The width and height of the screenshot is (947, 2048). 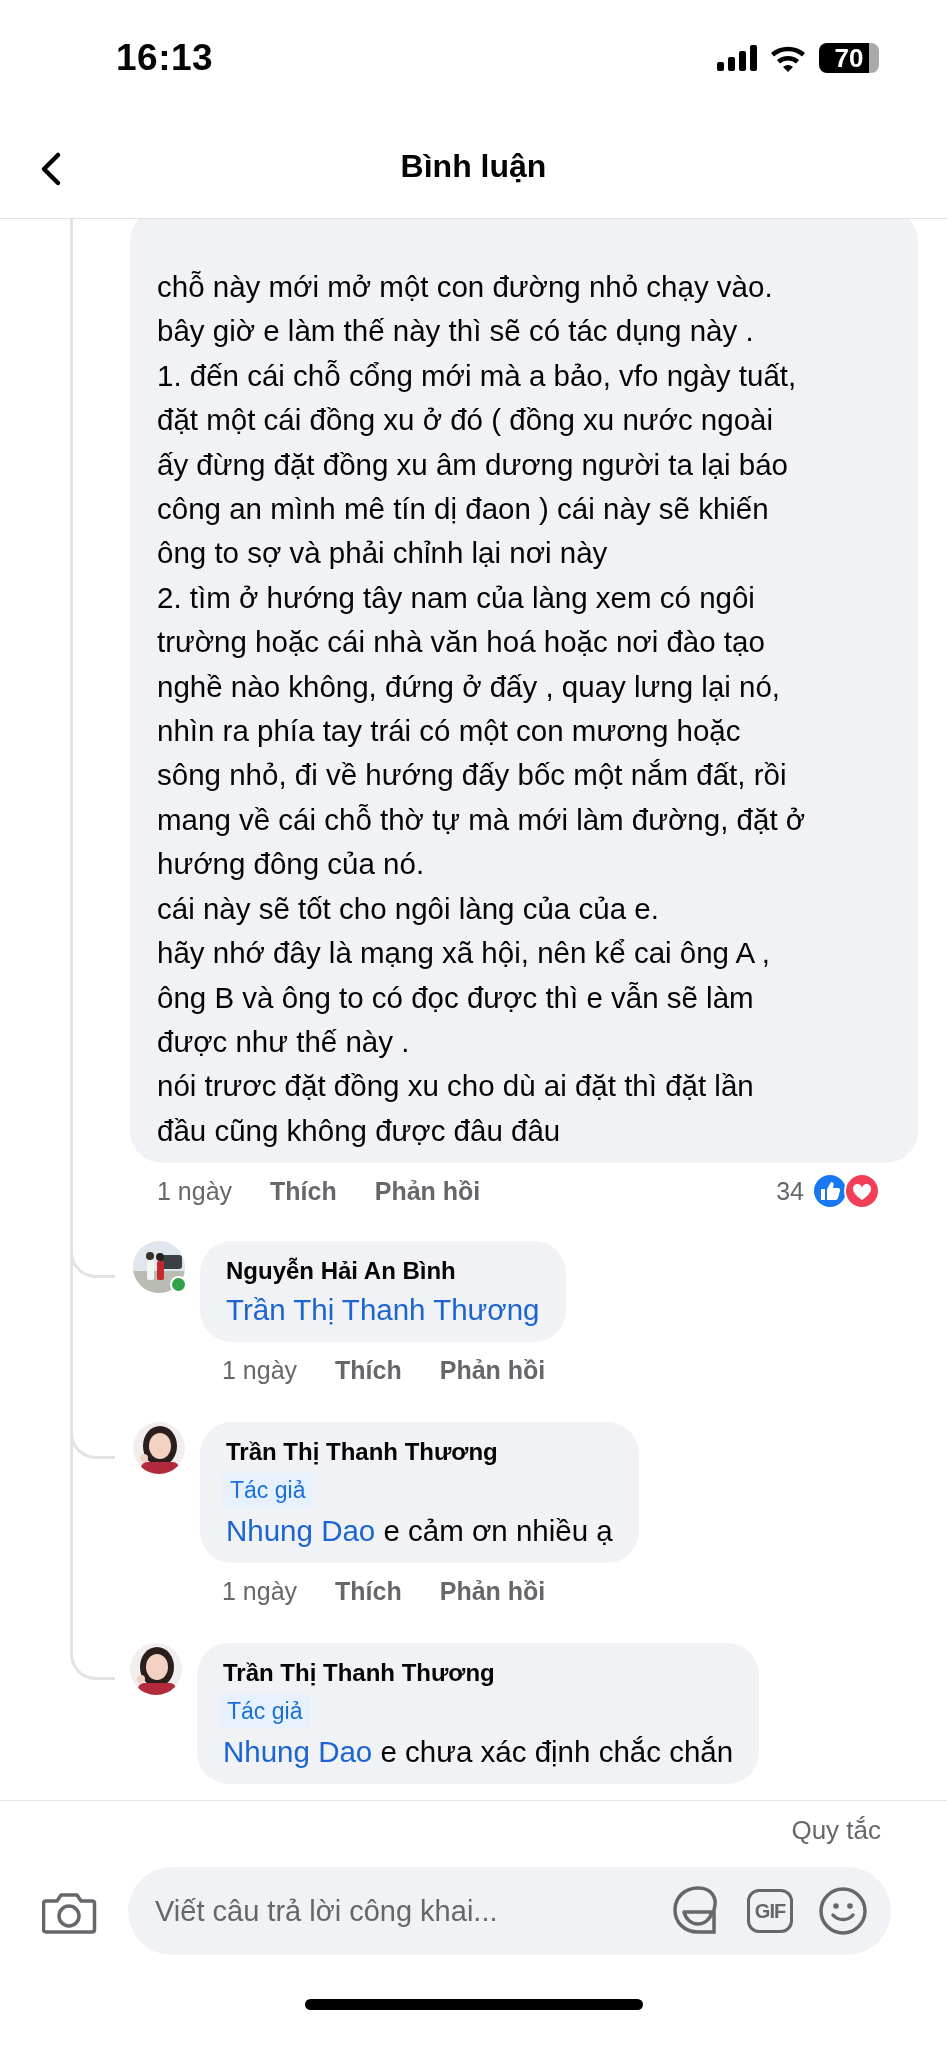 What do you see at coordinates (770, 1911) in the screenshot?
I see `gif-button: GIF` at bounding box center [770, 1911].